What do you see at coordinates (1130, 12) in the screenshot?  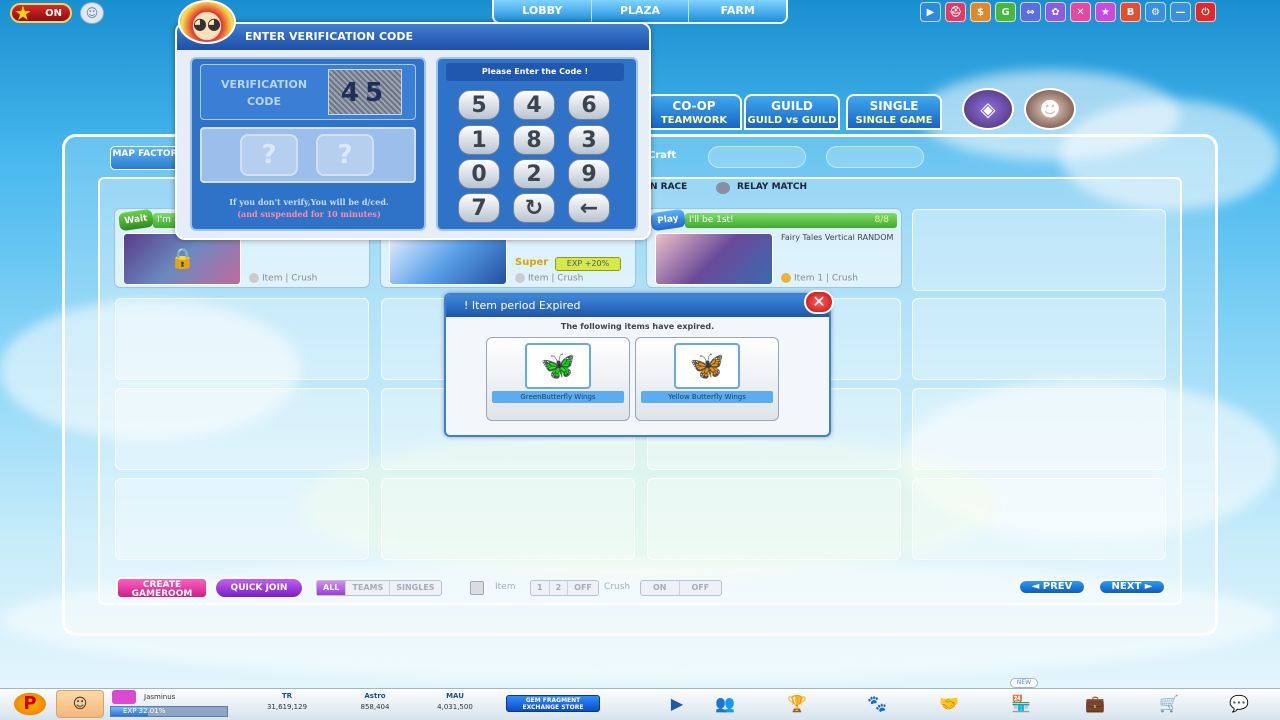 I see `book-icon: B` at bounding box center [1130, 12].